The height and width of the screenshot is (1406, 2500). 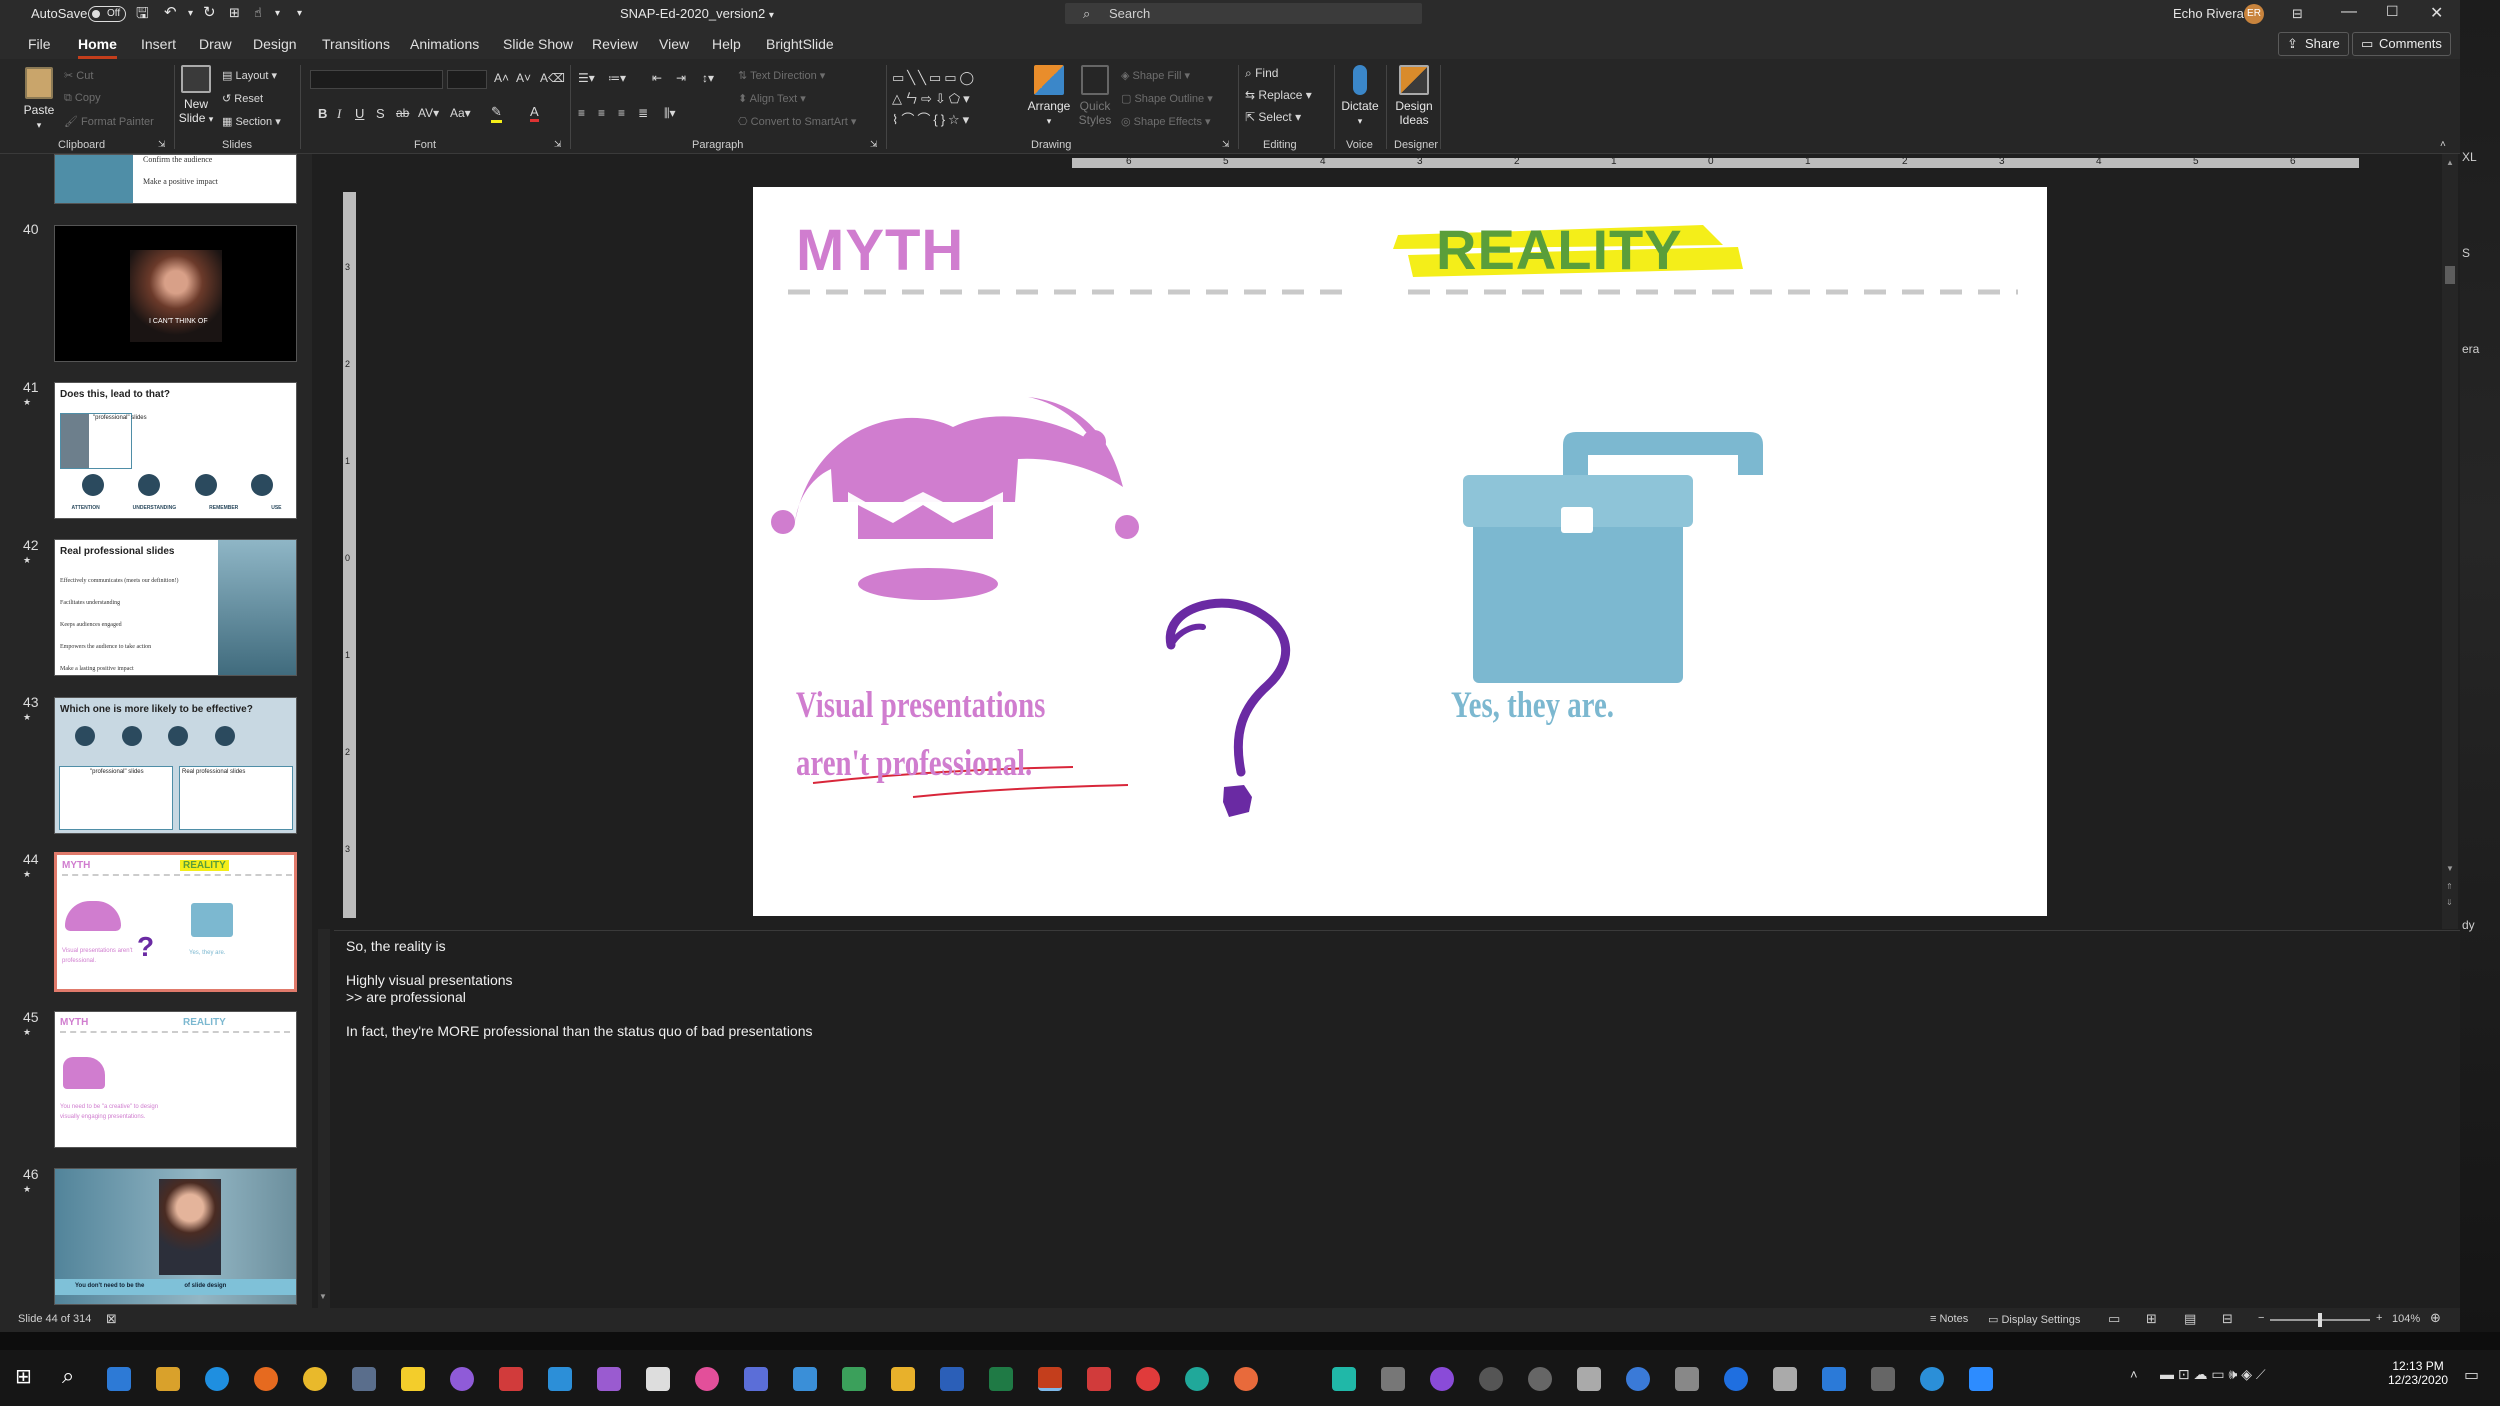 What do you see at coordinates (2450, 541) in the screenshot?
I see `slide-scrollbar: ▲ ▼ ⇑ ⇓` at bounding box center [2450, 541].